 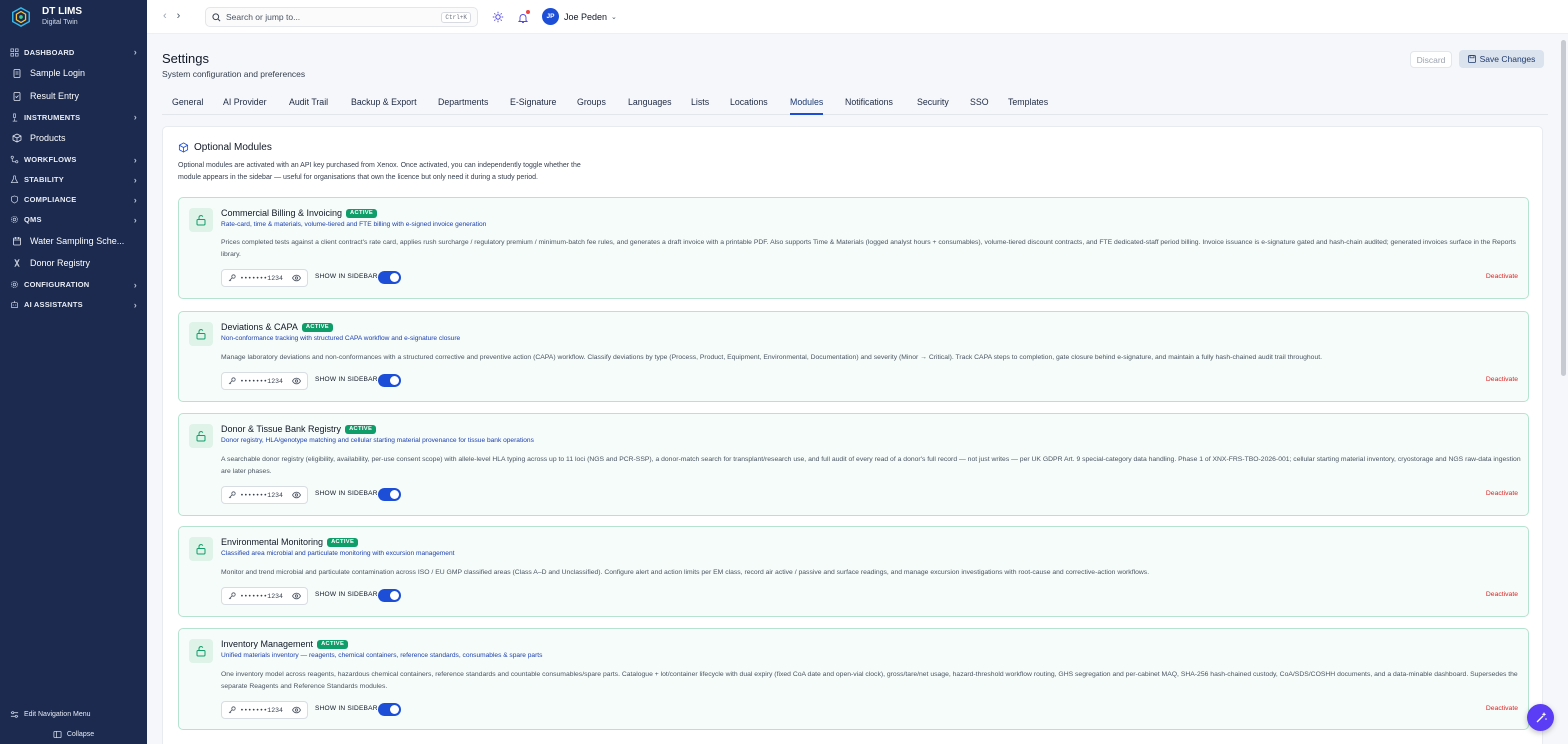 I want to click on user-menu: JP Joe Peden ⌄, so click(x=579, y=16).